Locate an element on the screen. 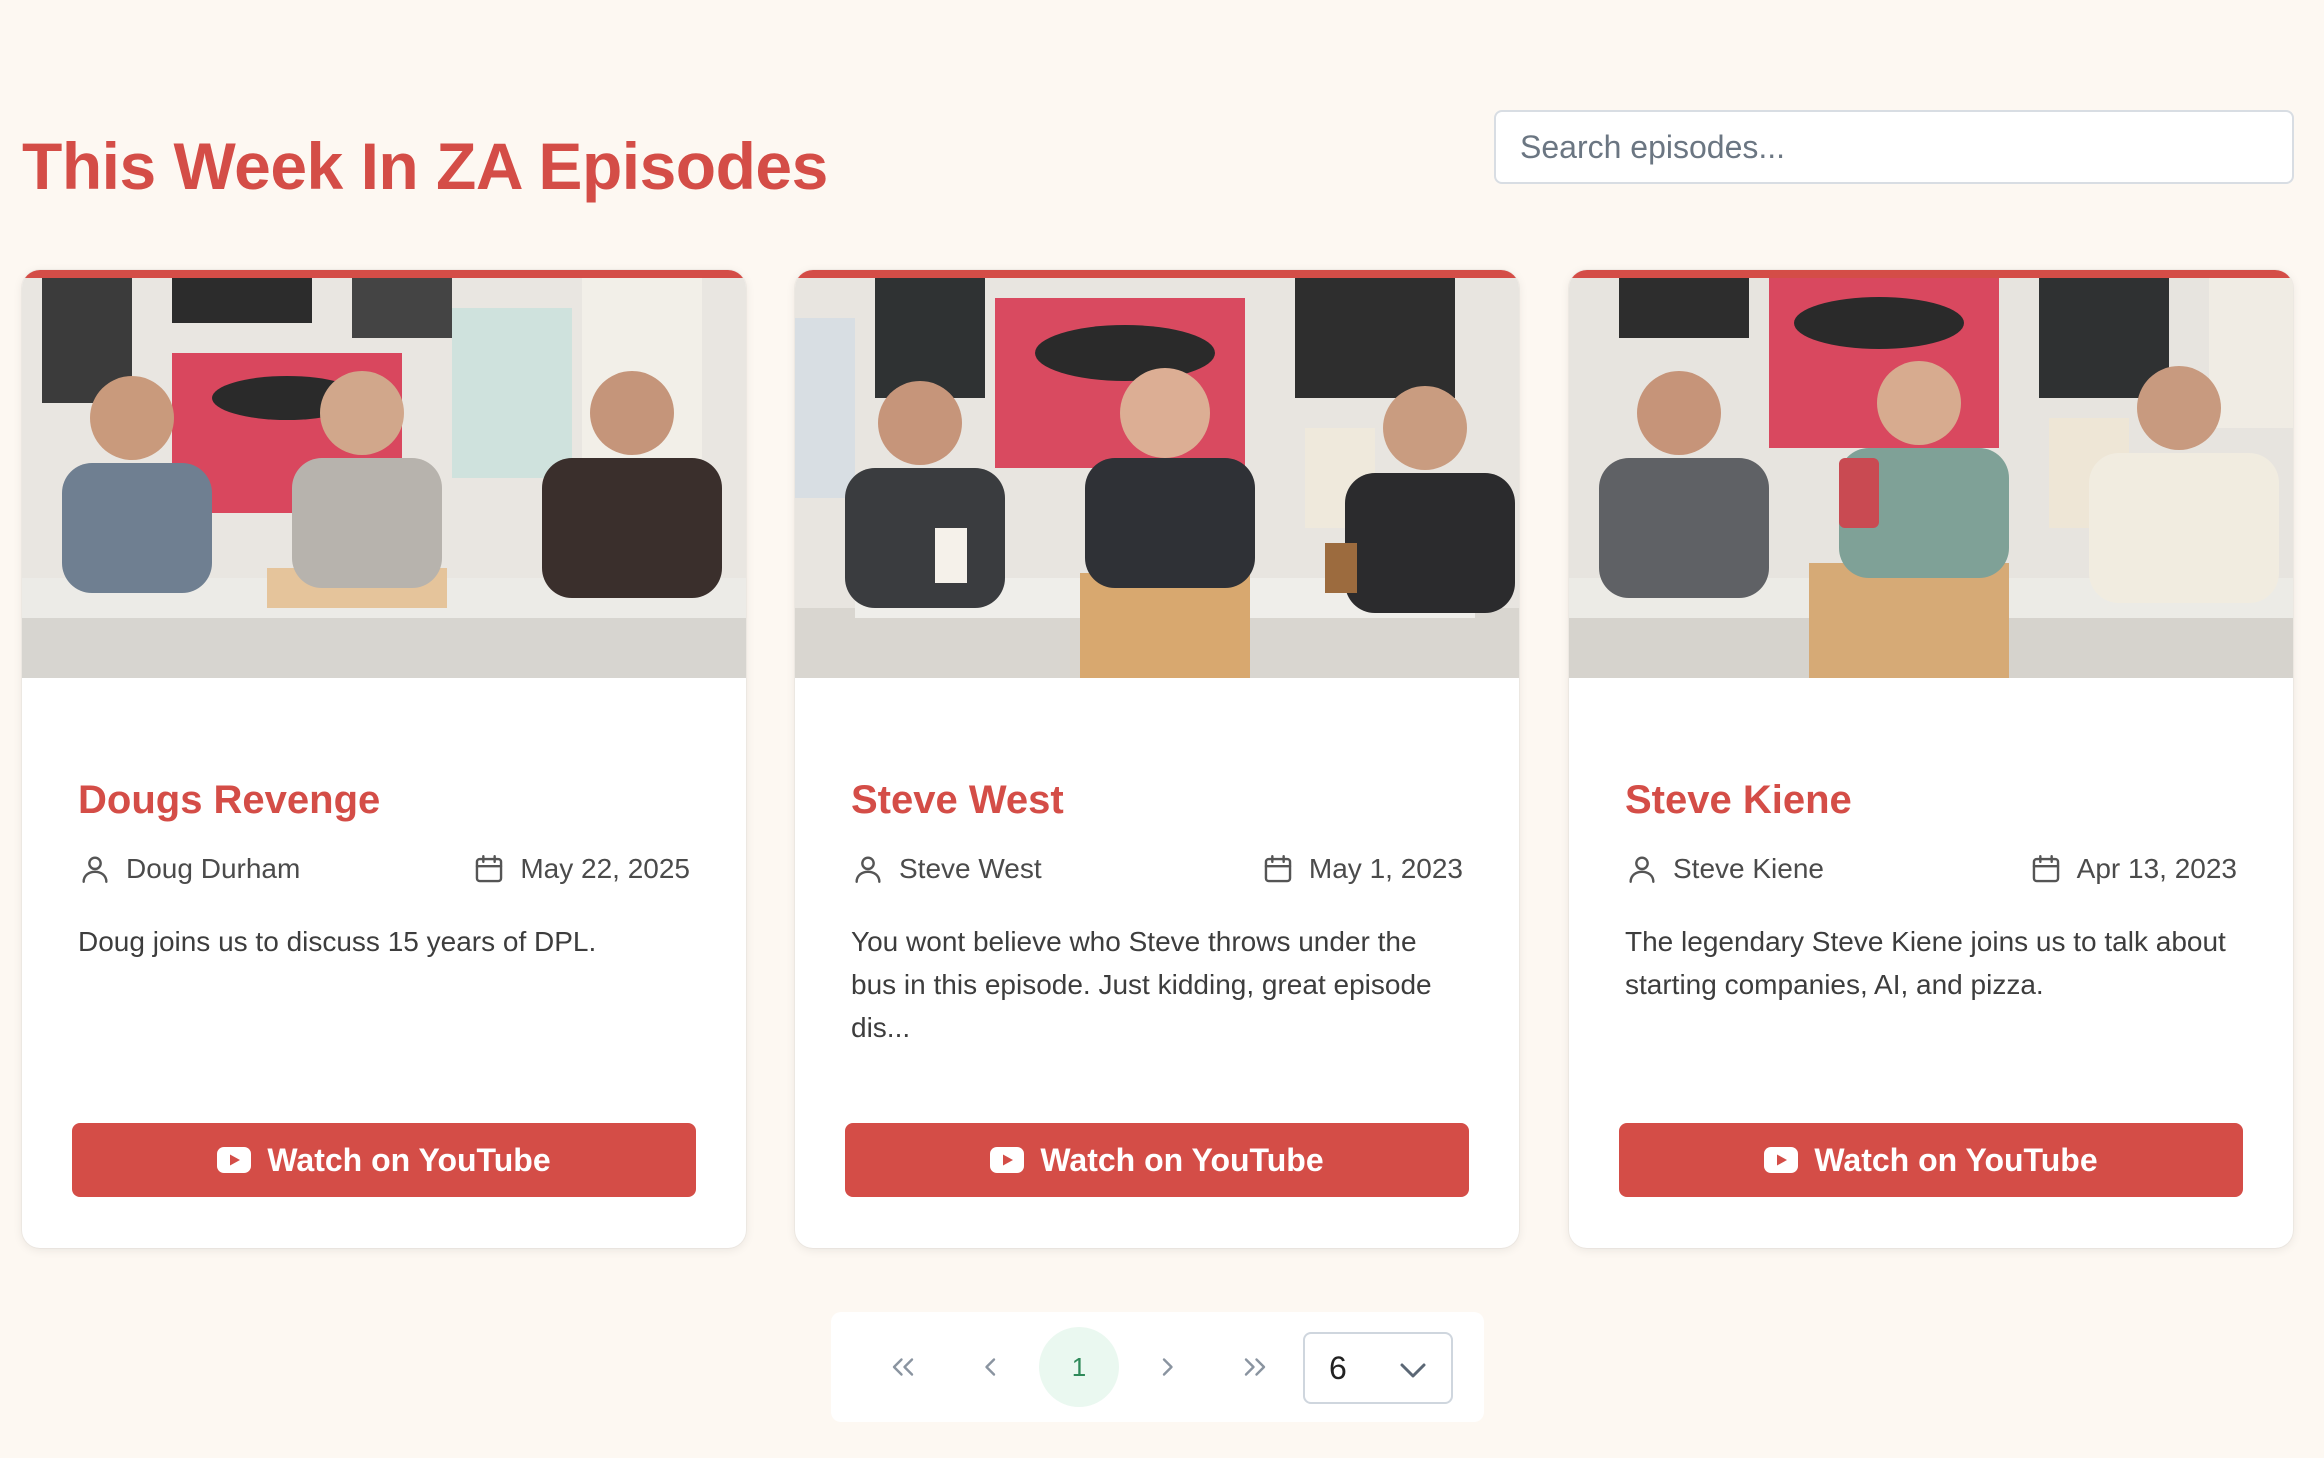 This screenshot has width=2324, height=1458. page-size-select: 6 is located at coordinates (1378, 1368).